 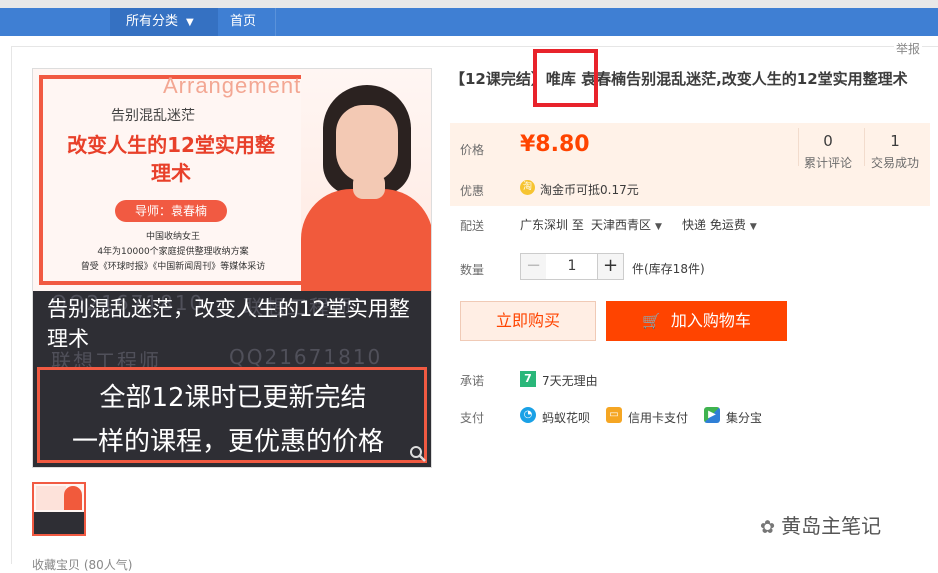 I want to click on payment-label: 支付, so click(x=472, y=418).